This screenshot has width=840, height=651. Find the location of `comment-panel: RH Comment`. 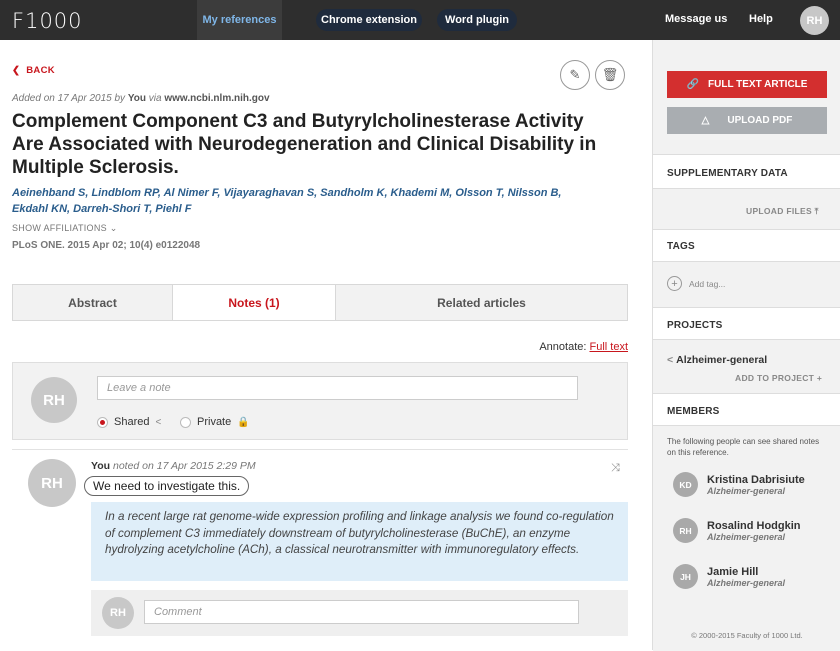

comment-panel: RH Comment is located at coordinates (359, 613).